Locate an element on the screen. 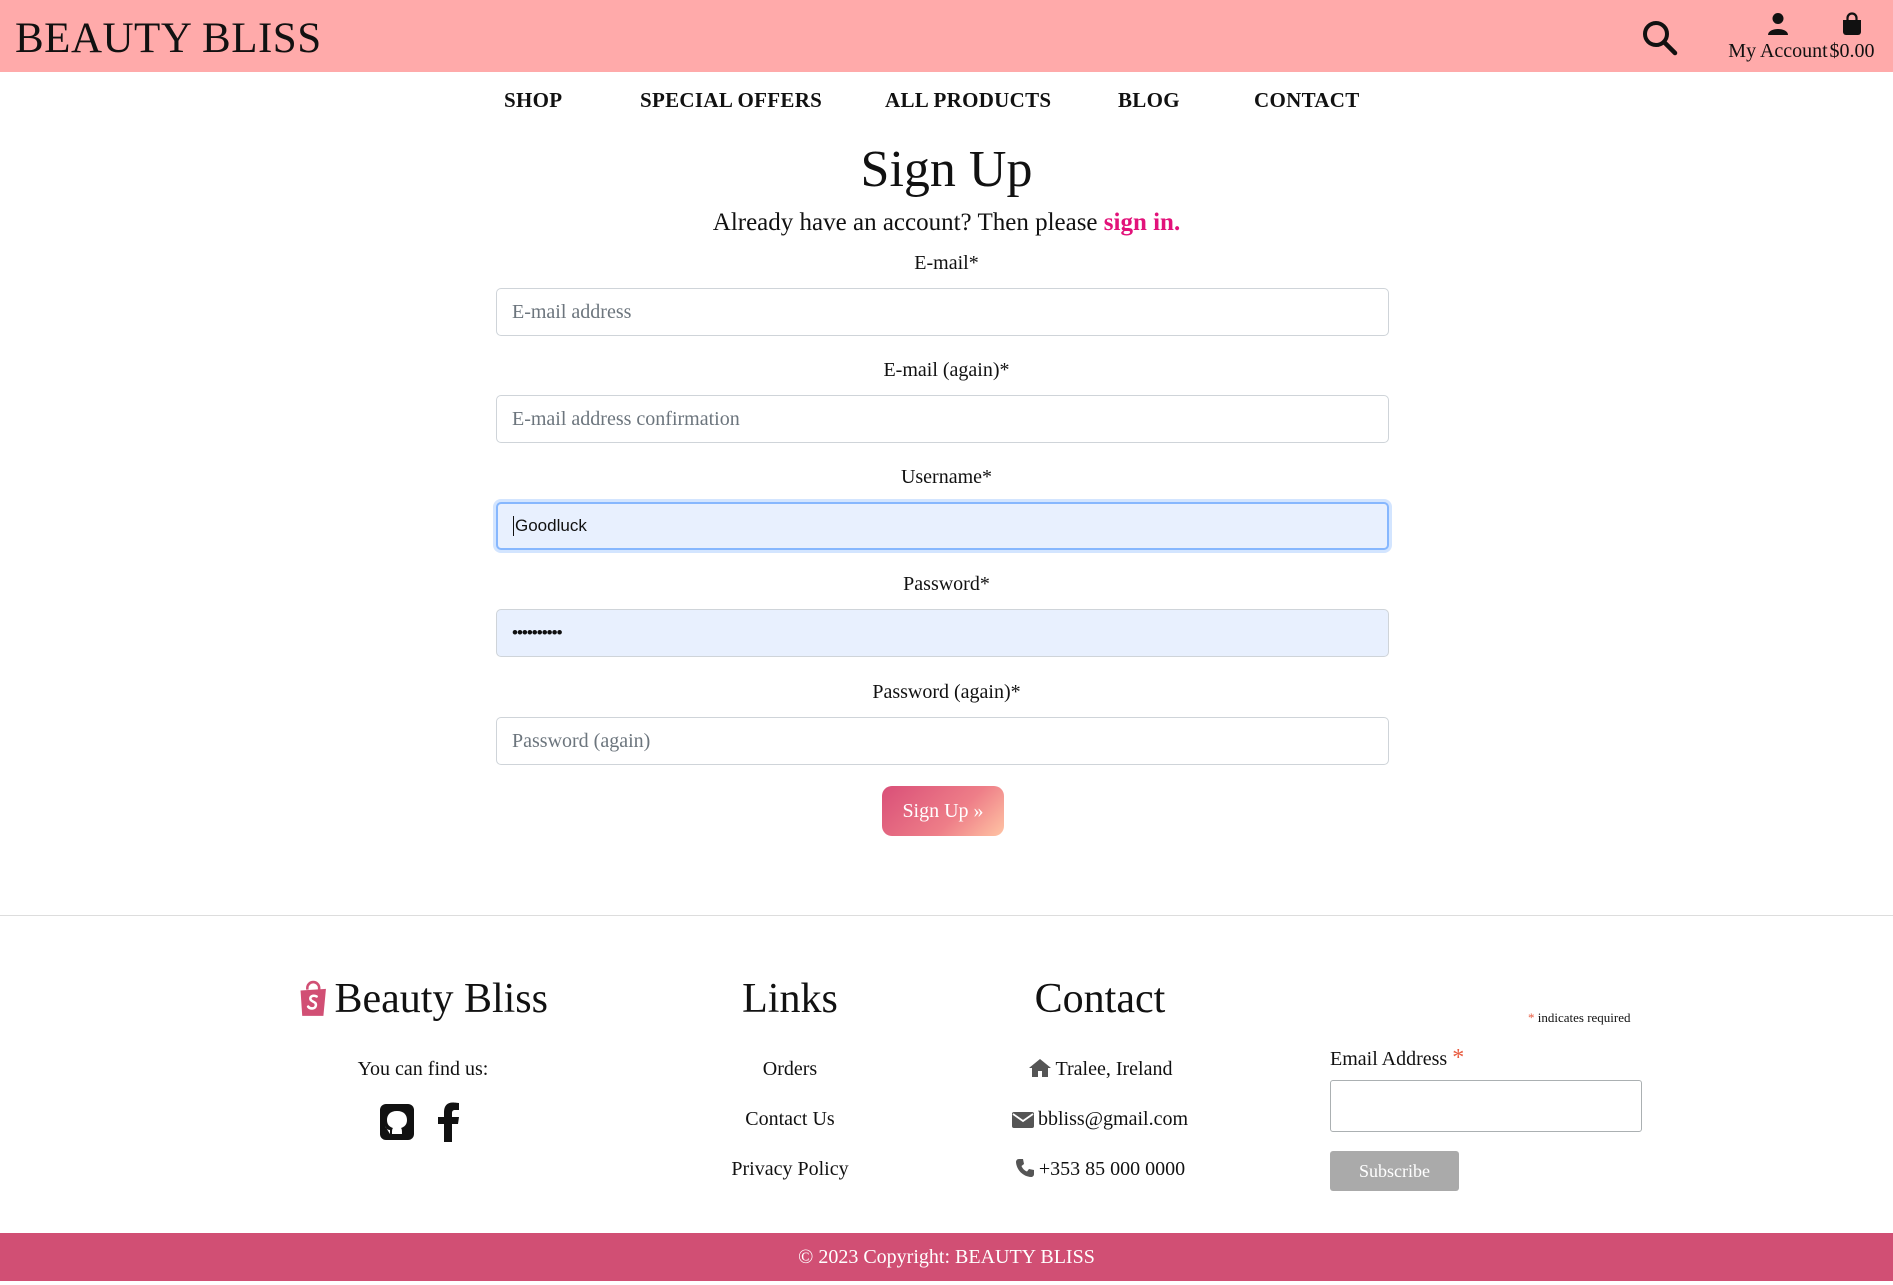  search-button is located at coordinates (1660, 38).